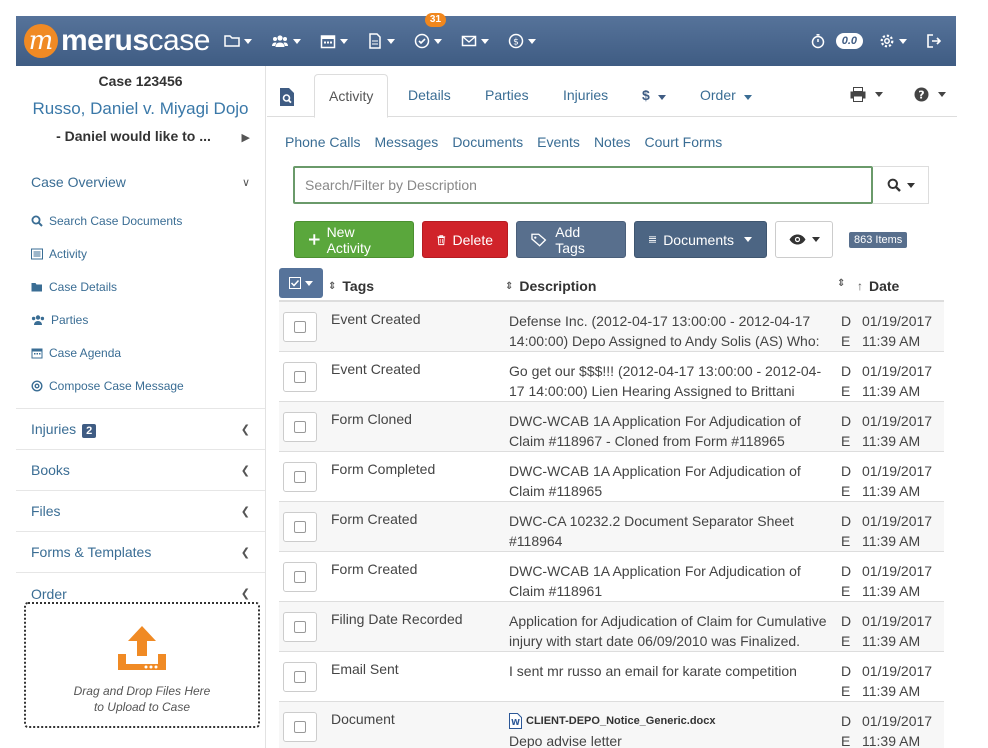  I want to click on column-header-description: ⇕ Description, so click(550, 286).